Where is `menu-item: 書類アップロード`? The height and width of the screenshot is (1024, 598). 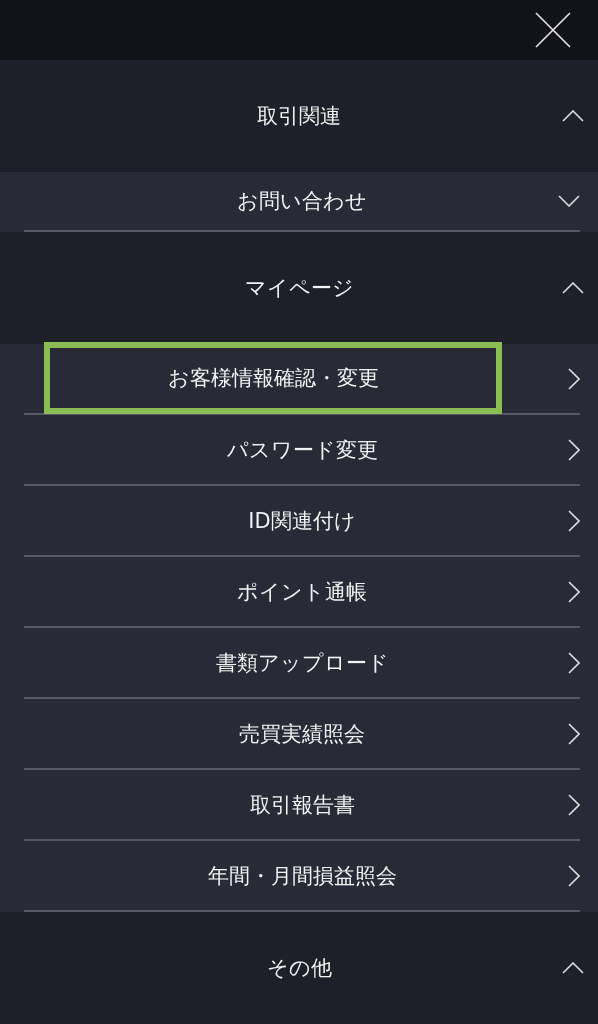 menu-item: 書類アップロード is located at coordinates (302, 663).